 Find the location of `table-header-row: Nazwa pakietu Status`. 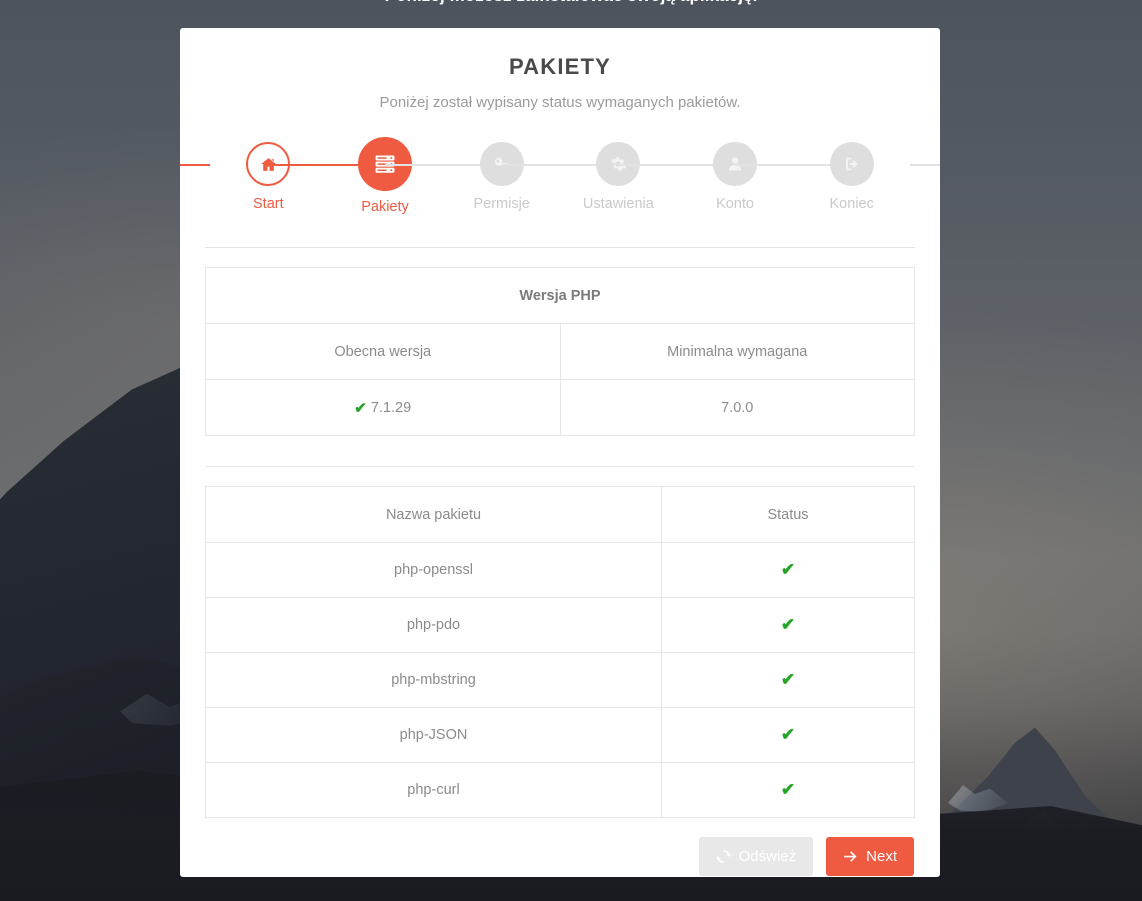

table-header-row: Nazwa pakietu Status is located at coordinates (560, 514).